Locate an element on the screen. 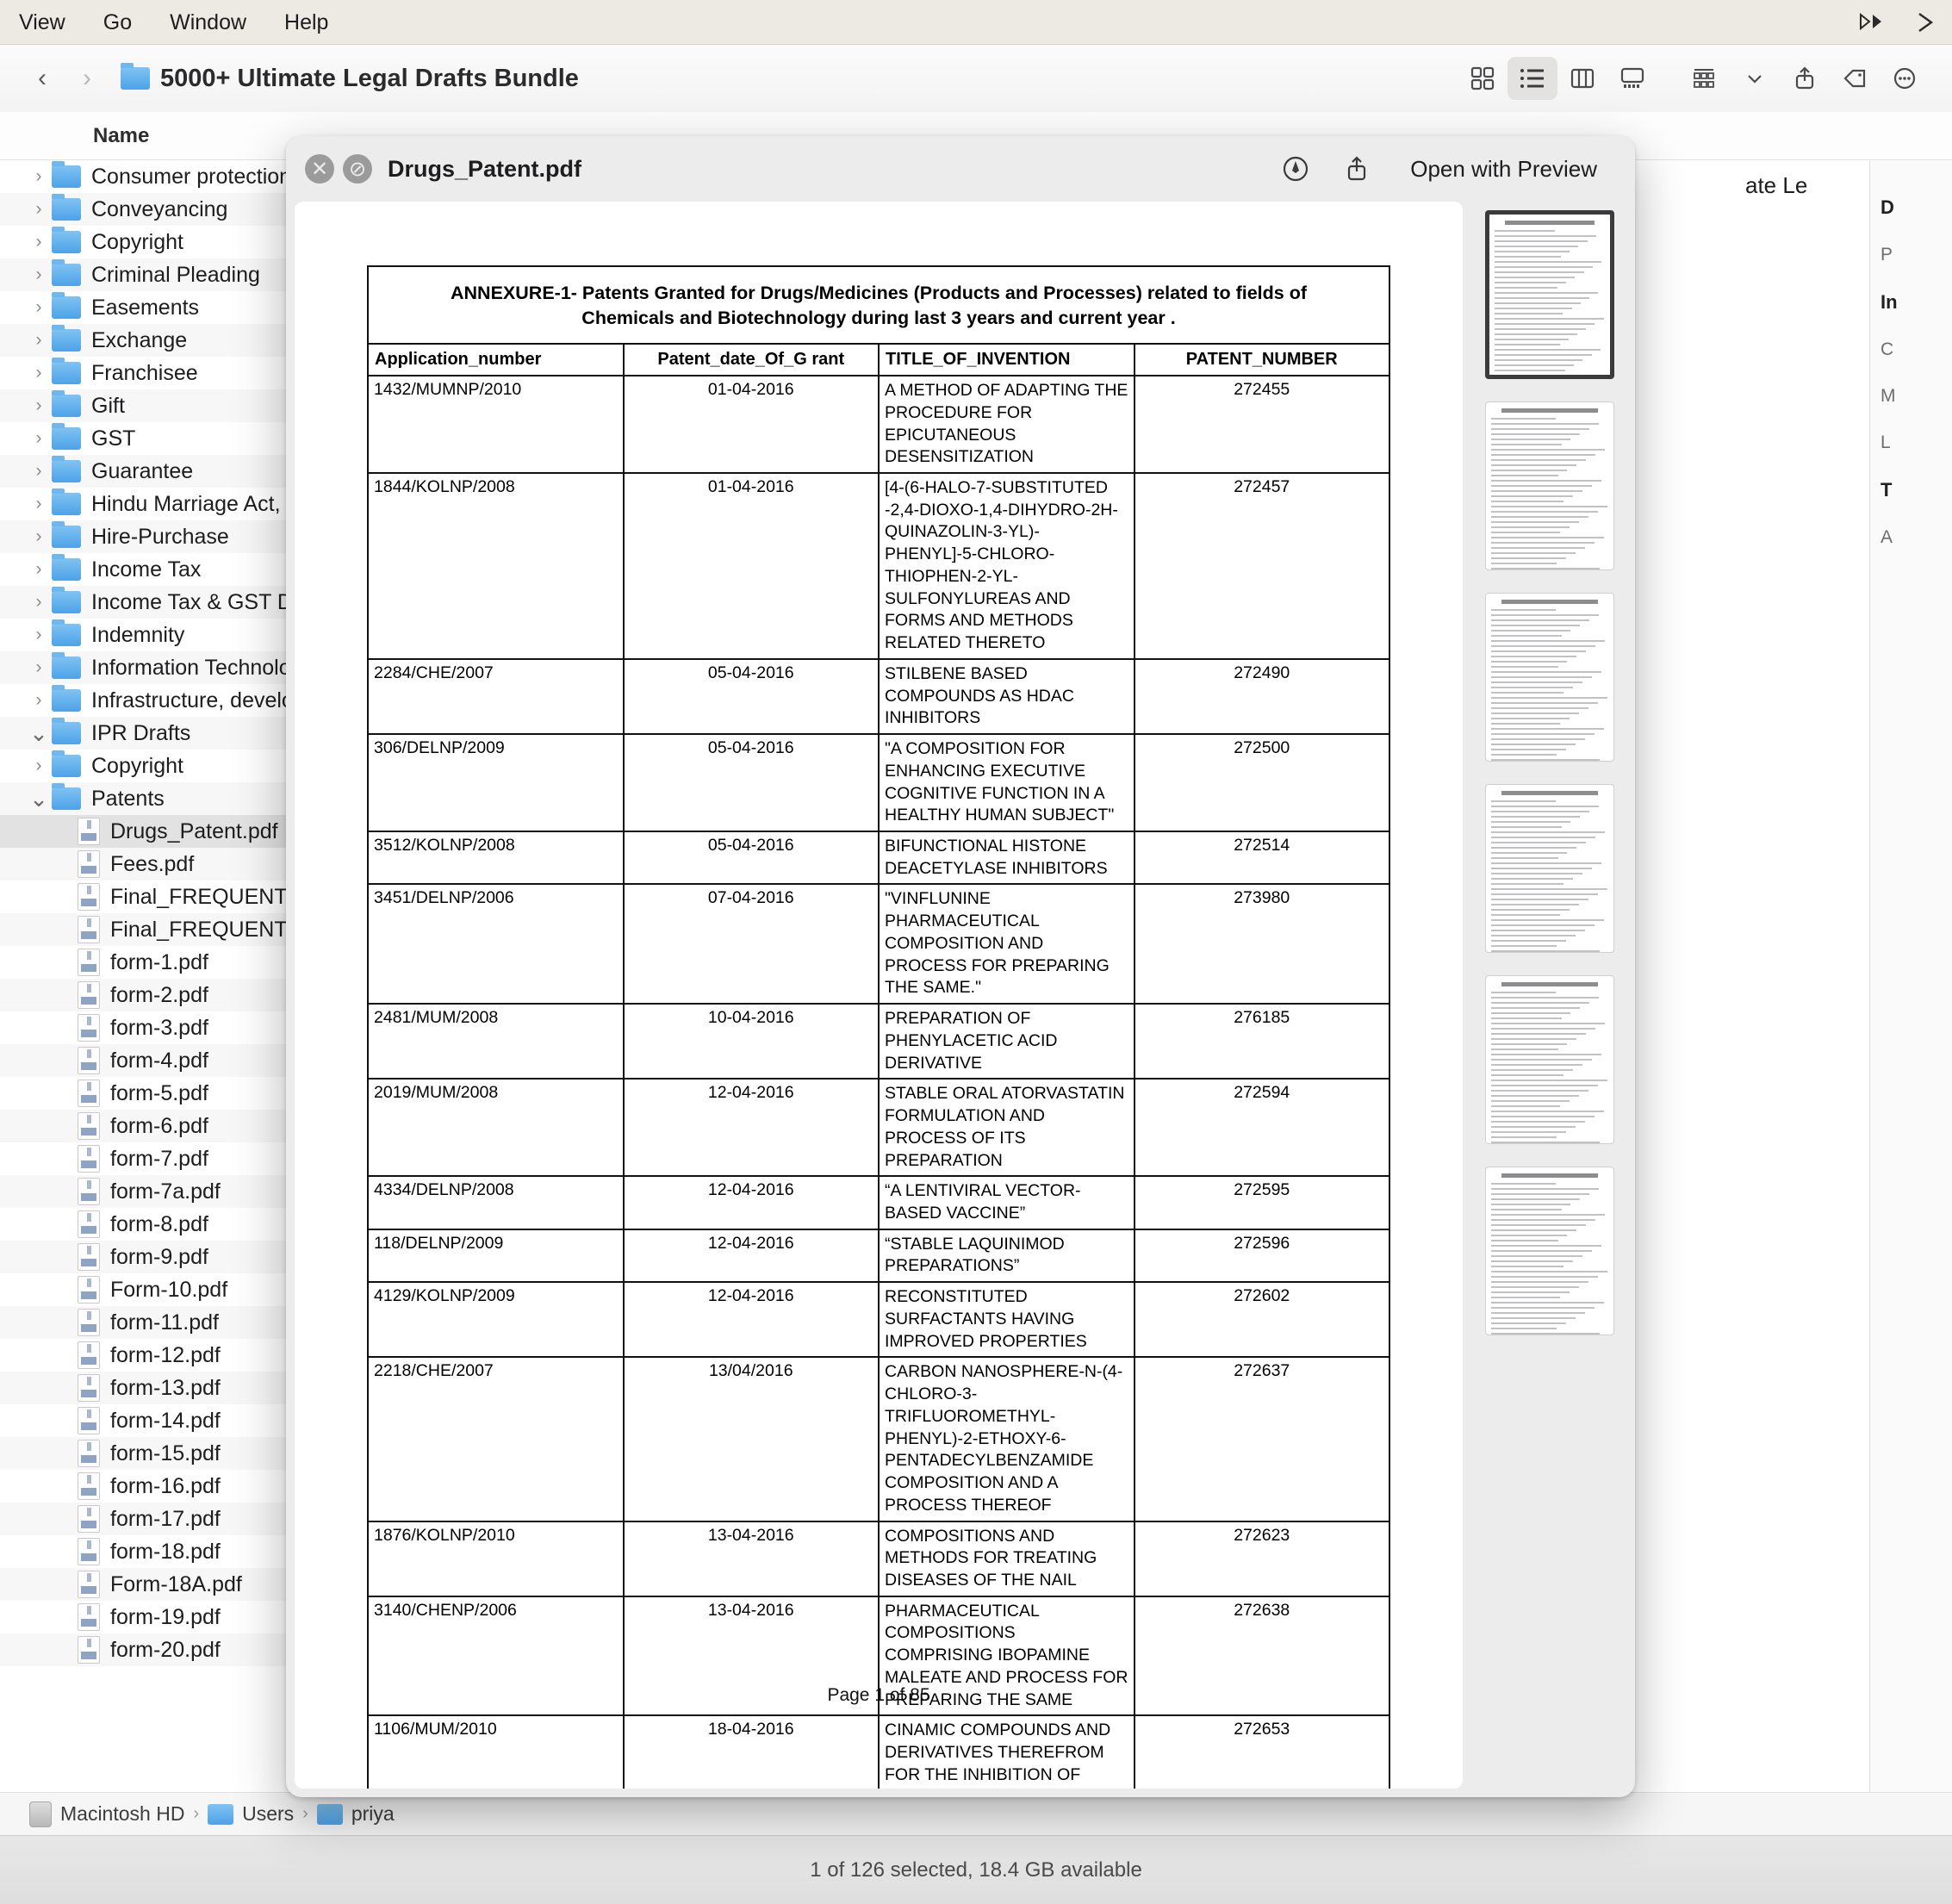  list-item-label: Patents is located at coordinates (128, 799).